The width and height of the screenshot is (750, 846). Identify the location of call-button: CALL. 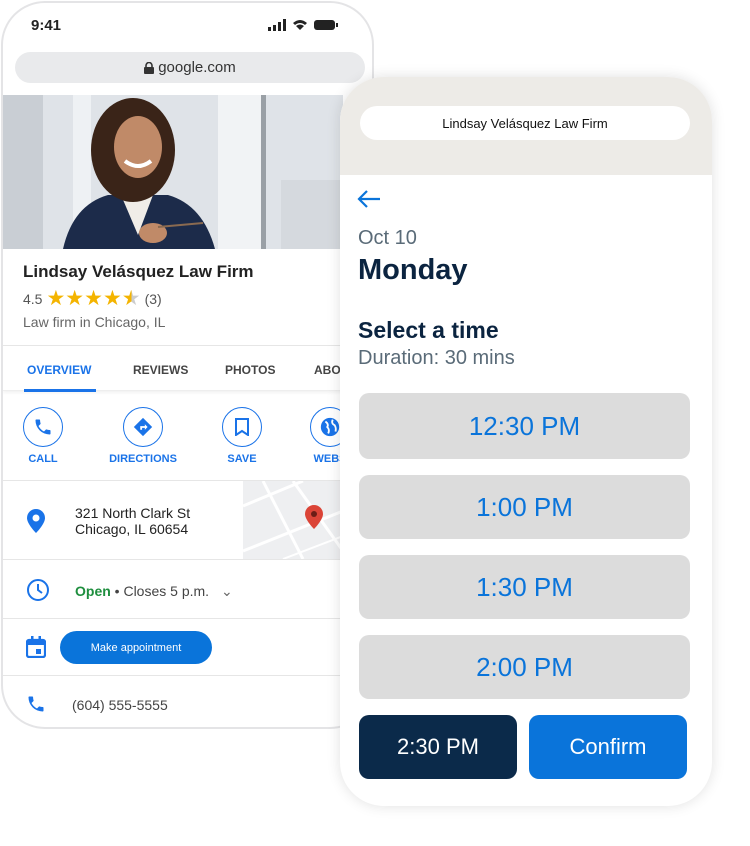
(43, 436).